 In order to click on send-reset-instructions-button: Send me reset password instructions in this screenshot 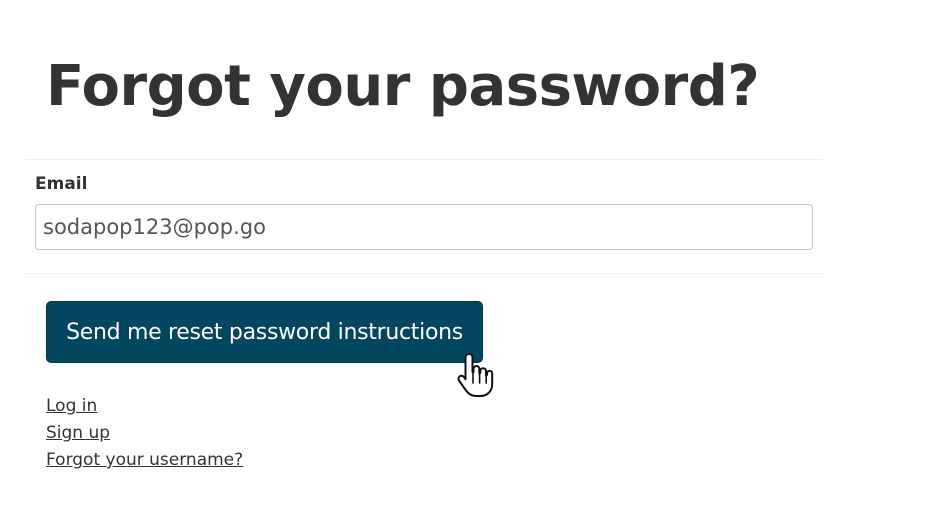, I will do `click(264, 332)`.